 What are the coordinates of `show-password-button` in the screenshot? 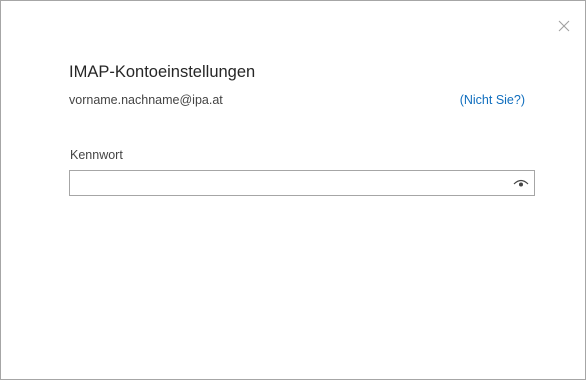 It's located at (521, 183).